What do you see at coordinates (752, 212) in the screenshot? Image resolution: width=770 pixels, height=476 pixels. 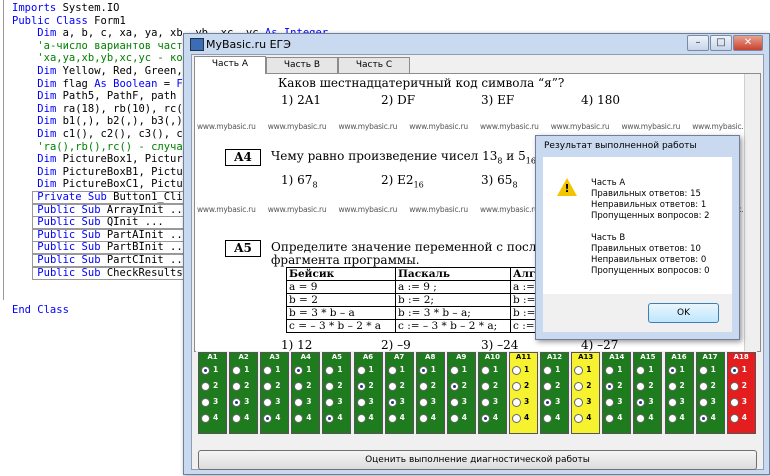 I see `vertical-scrollbar` at bounding box center [752, 212].